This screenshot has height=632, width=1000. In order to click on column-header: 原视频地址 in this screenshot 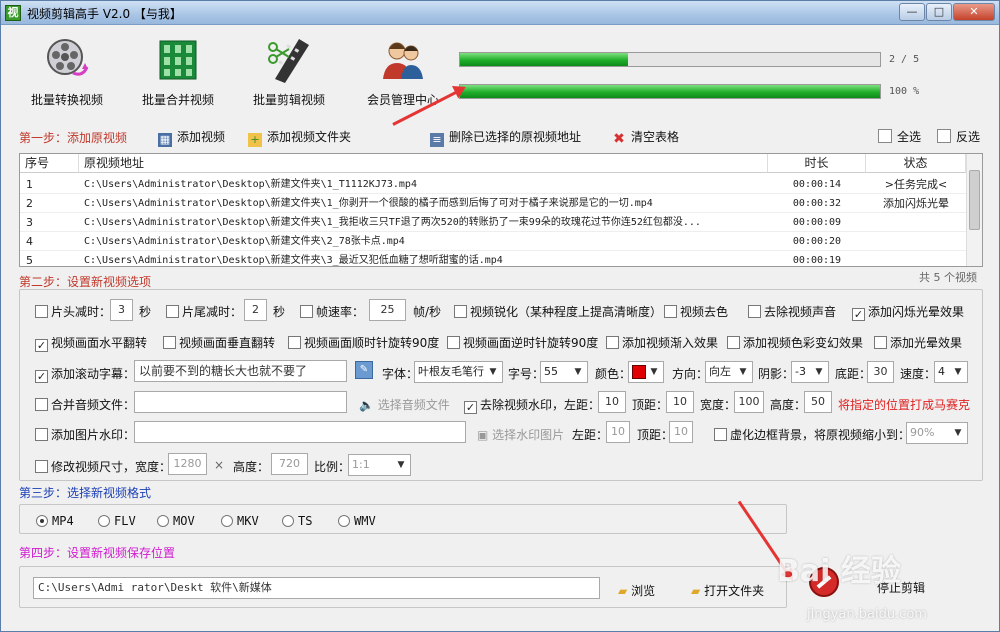, I will do `click(423, 163)`.